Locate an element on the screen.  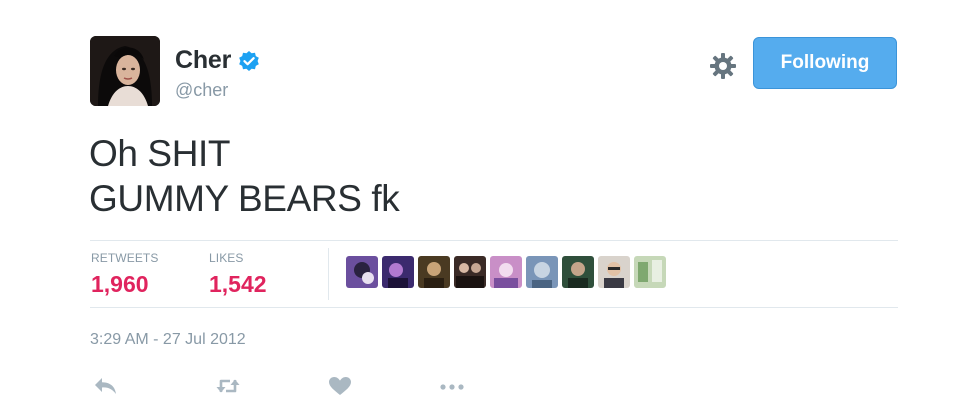
likes-stat: LIKES 1,542 is located at coordinates (238, 274).